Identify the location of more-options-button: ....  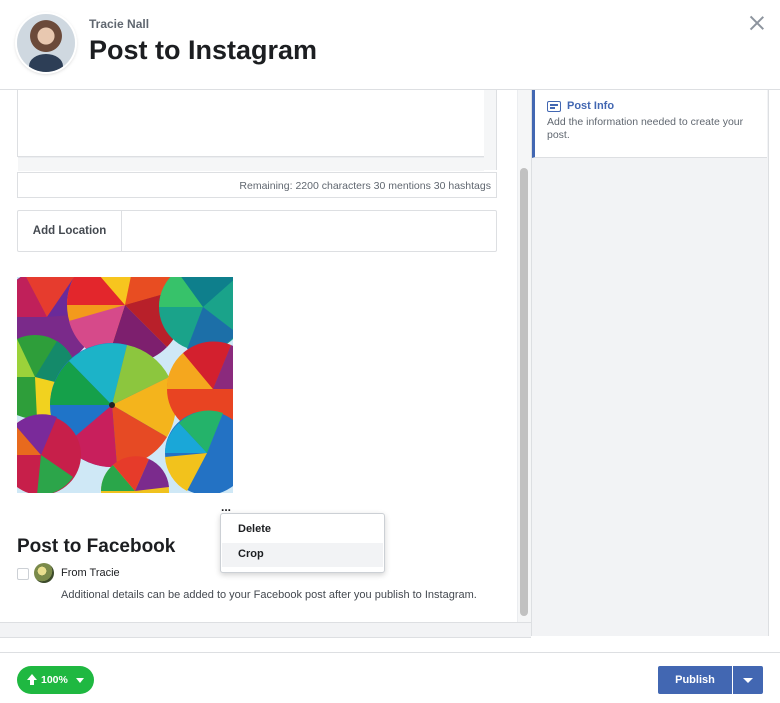
(226, 507).